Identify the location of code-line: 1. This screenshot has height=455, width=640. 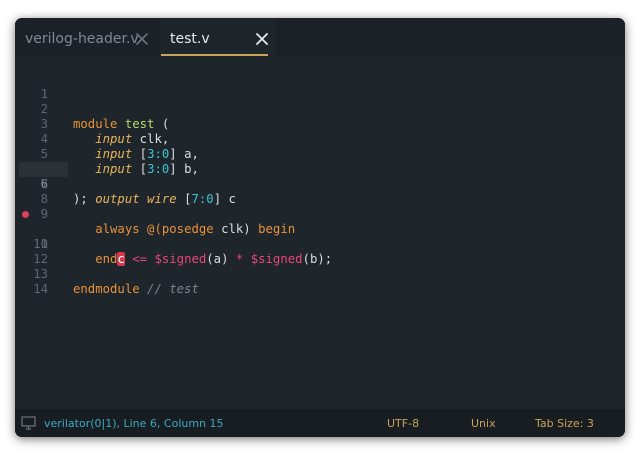
(320, 86).